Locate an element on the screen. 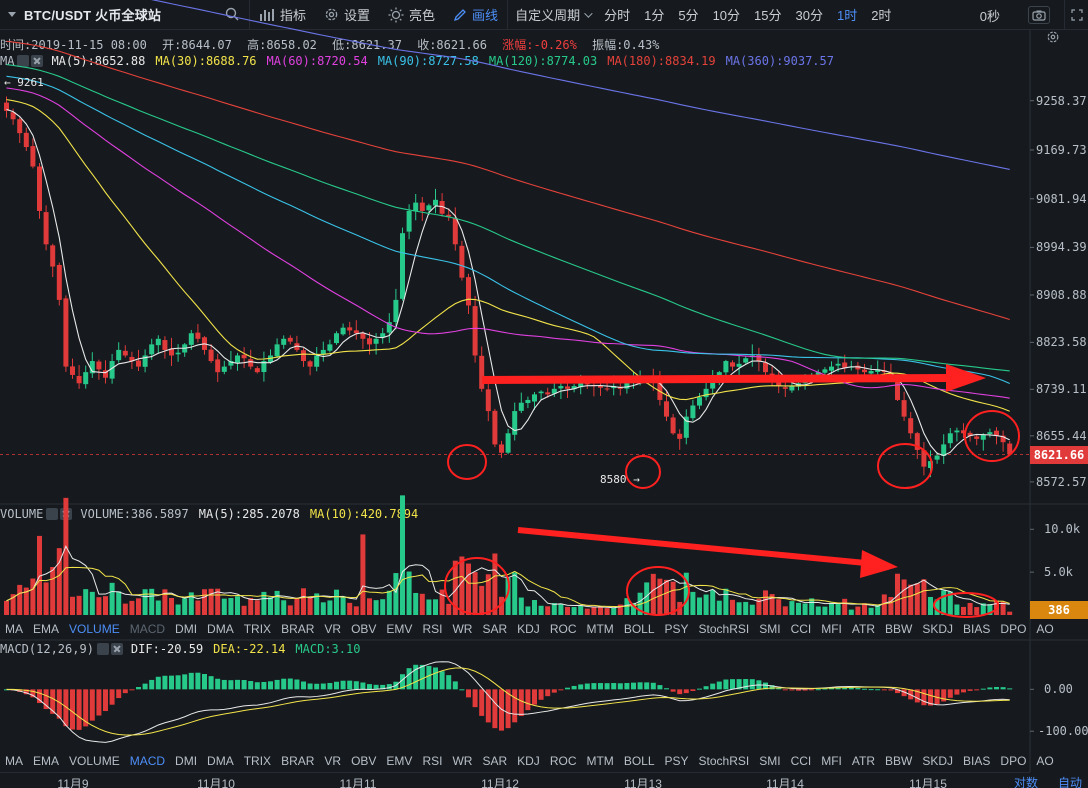 This screenshot has height=788, width=1088. axis-button-0: 对数 is located at coordinates (1026, 781).